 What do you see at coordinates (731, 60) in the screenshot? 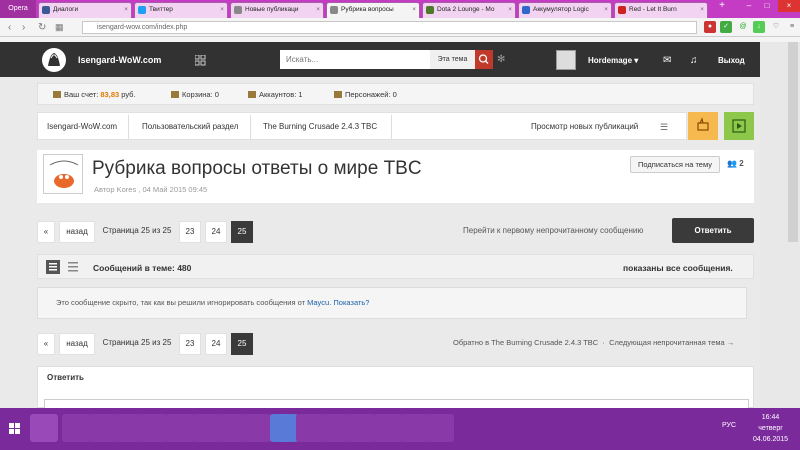
I see `logout-link: Выход` at bounding box center [731, 60].